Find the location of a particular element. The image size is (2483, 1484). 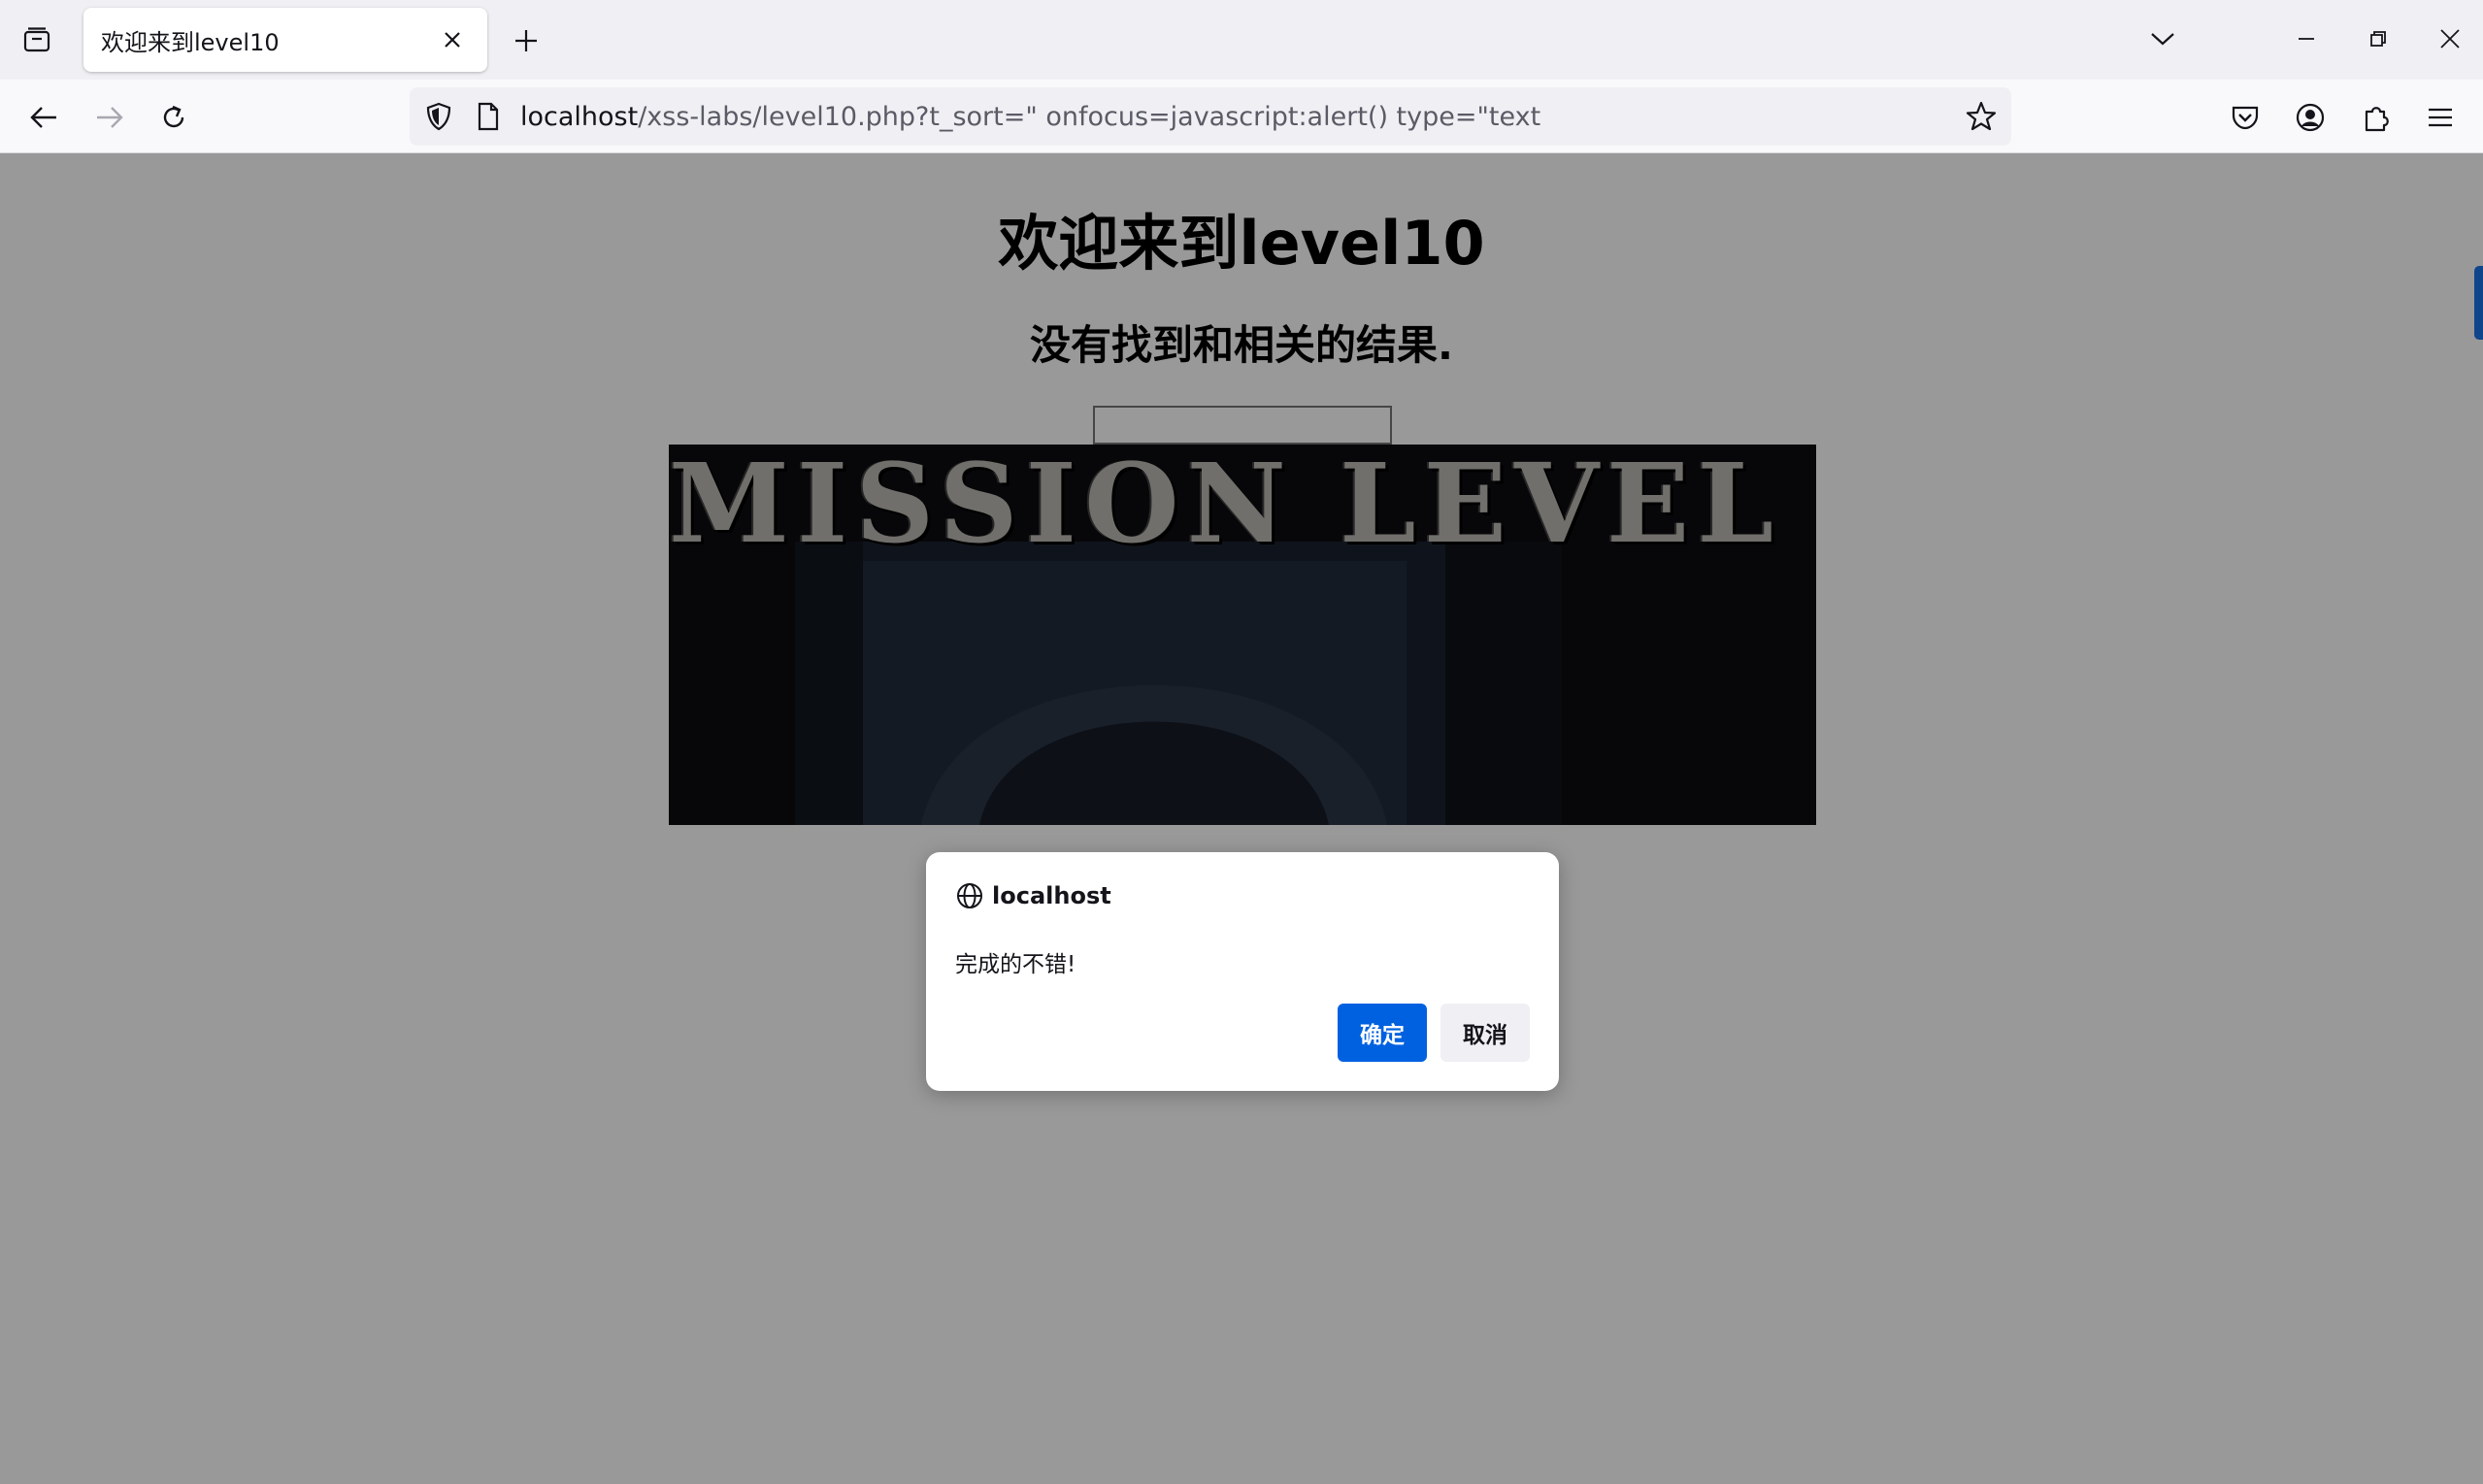

minimize-icon is located at coordinates (2306, 39).